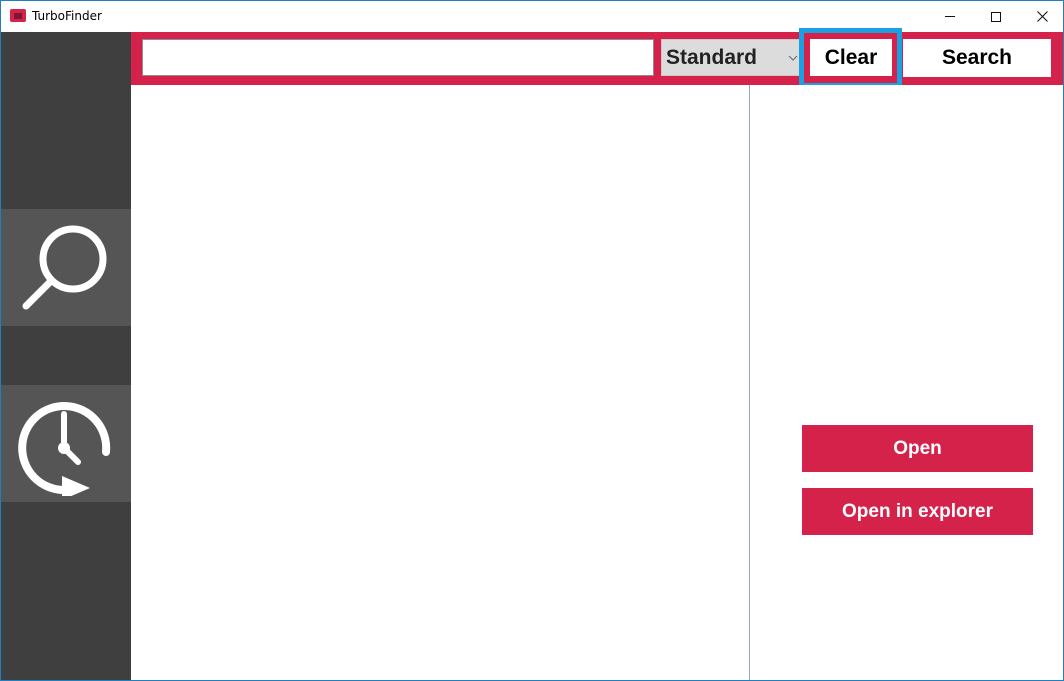 The height and width of the screenshot is (681, 1064). I want to click on magnifier-icon, so click(64, 267).